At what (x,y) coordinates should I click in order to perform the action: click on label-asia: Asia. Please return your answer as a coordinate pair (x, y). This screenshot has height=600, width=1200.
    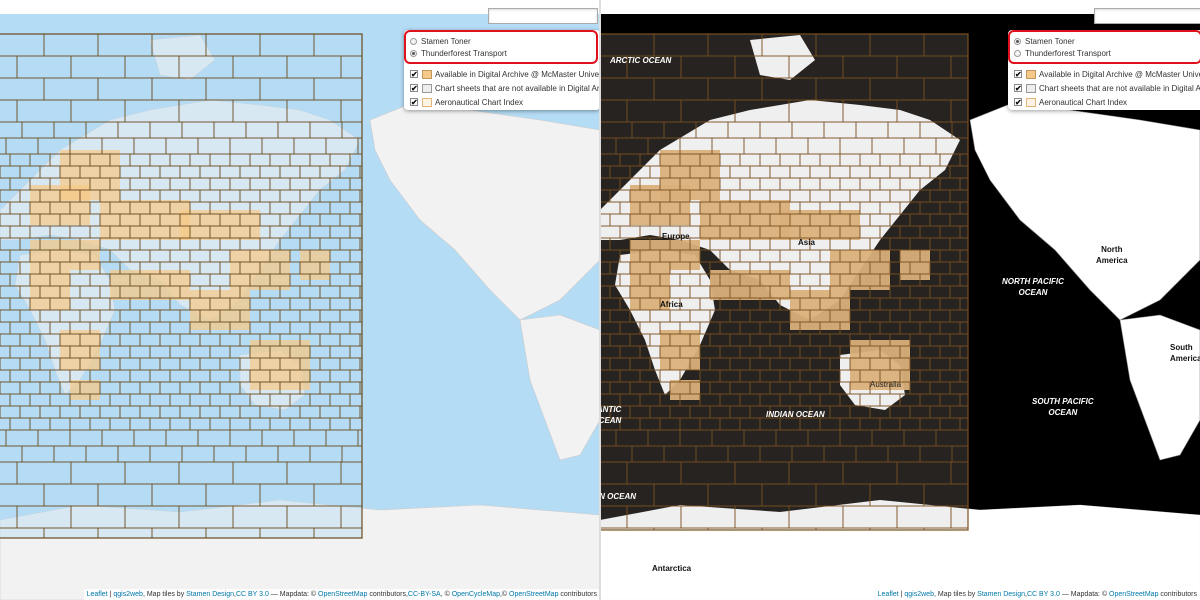
    Looking at the image, I should click on (806, 242).